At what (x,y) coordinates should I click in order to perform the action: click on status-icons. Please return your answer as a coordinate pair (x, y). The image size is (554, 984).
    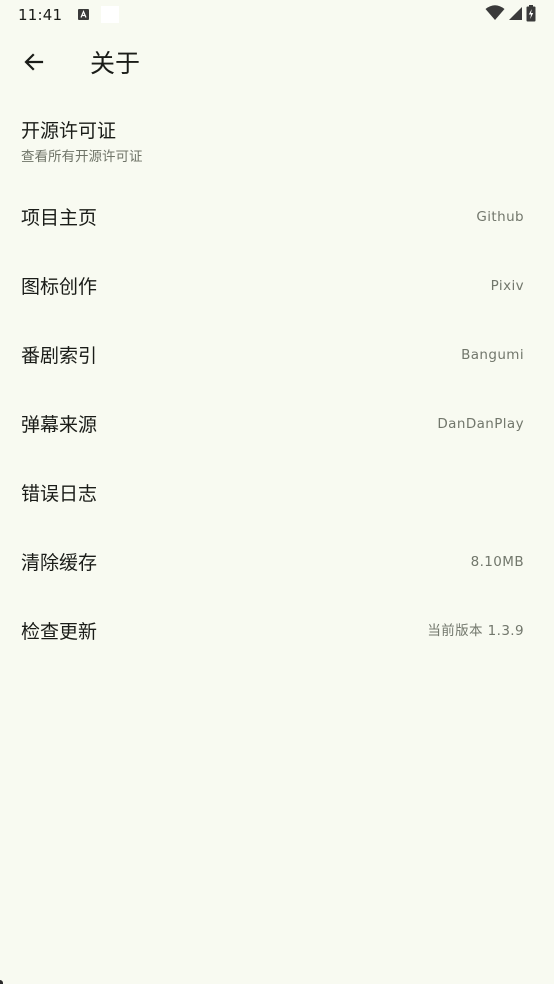
    Looking at the image, I should click on (510, 15).